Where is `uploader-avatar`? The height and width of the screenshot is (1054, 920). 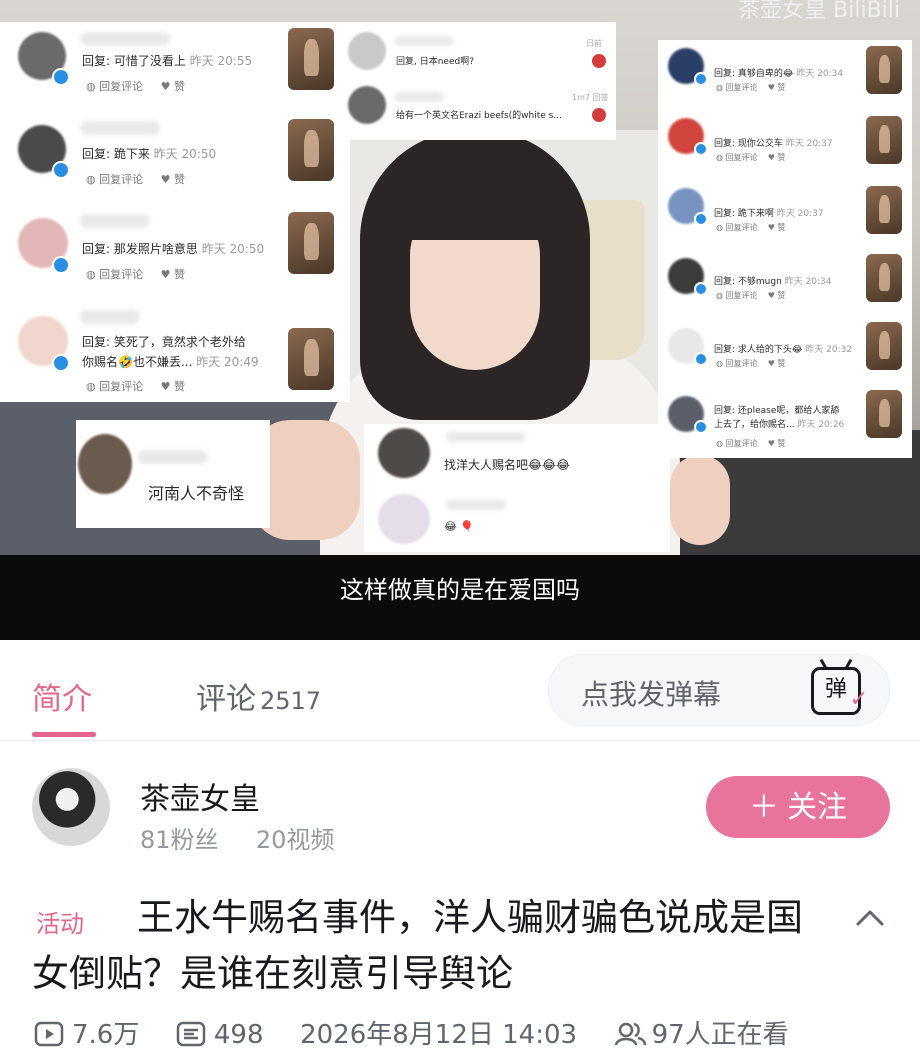 uploader-avatar is located at coordinates (71, 807).